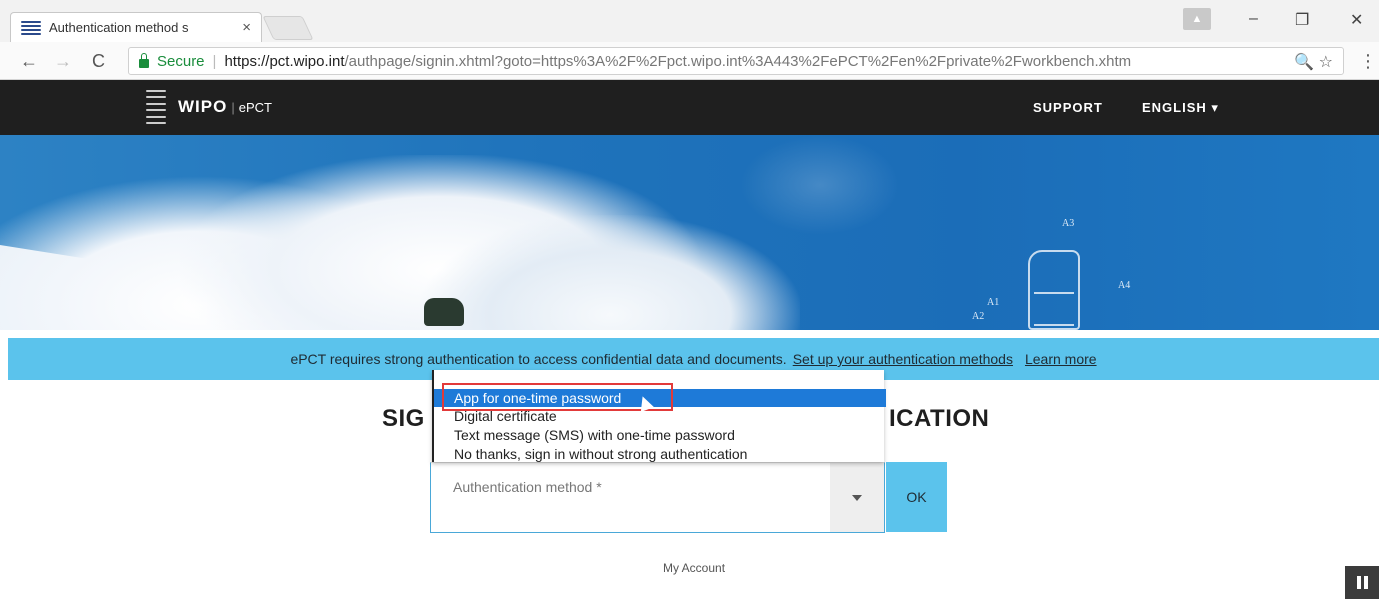  What do you see at coordinates (255, 107) in the screenshot?
I see `logo-product: ePCT` at bounding box center [255, 107].